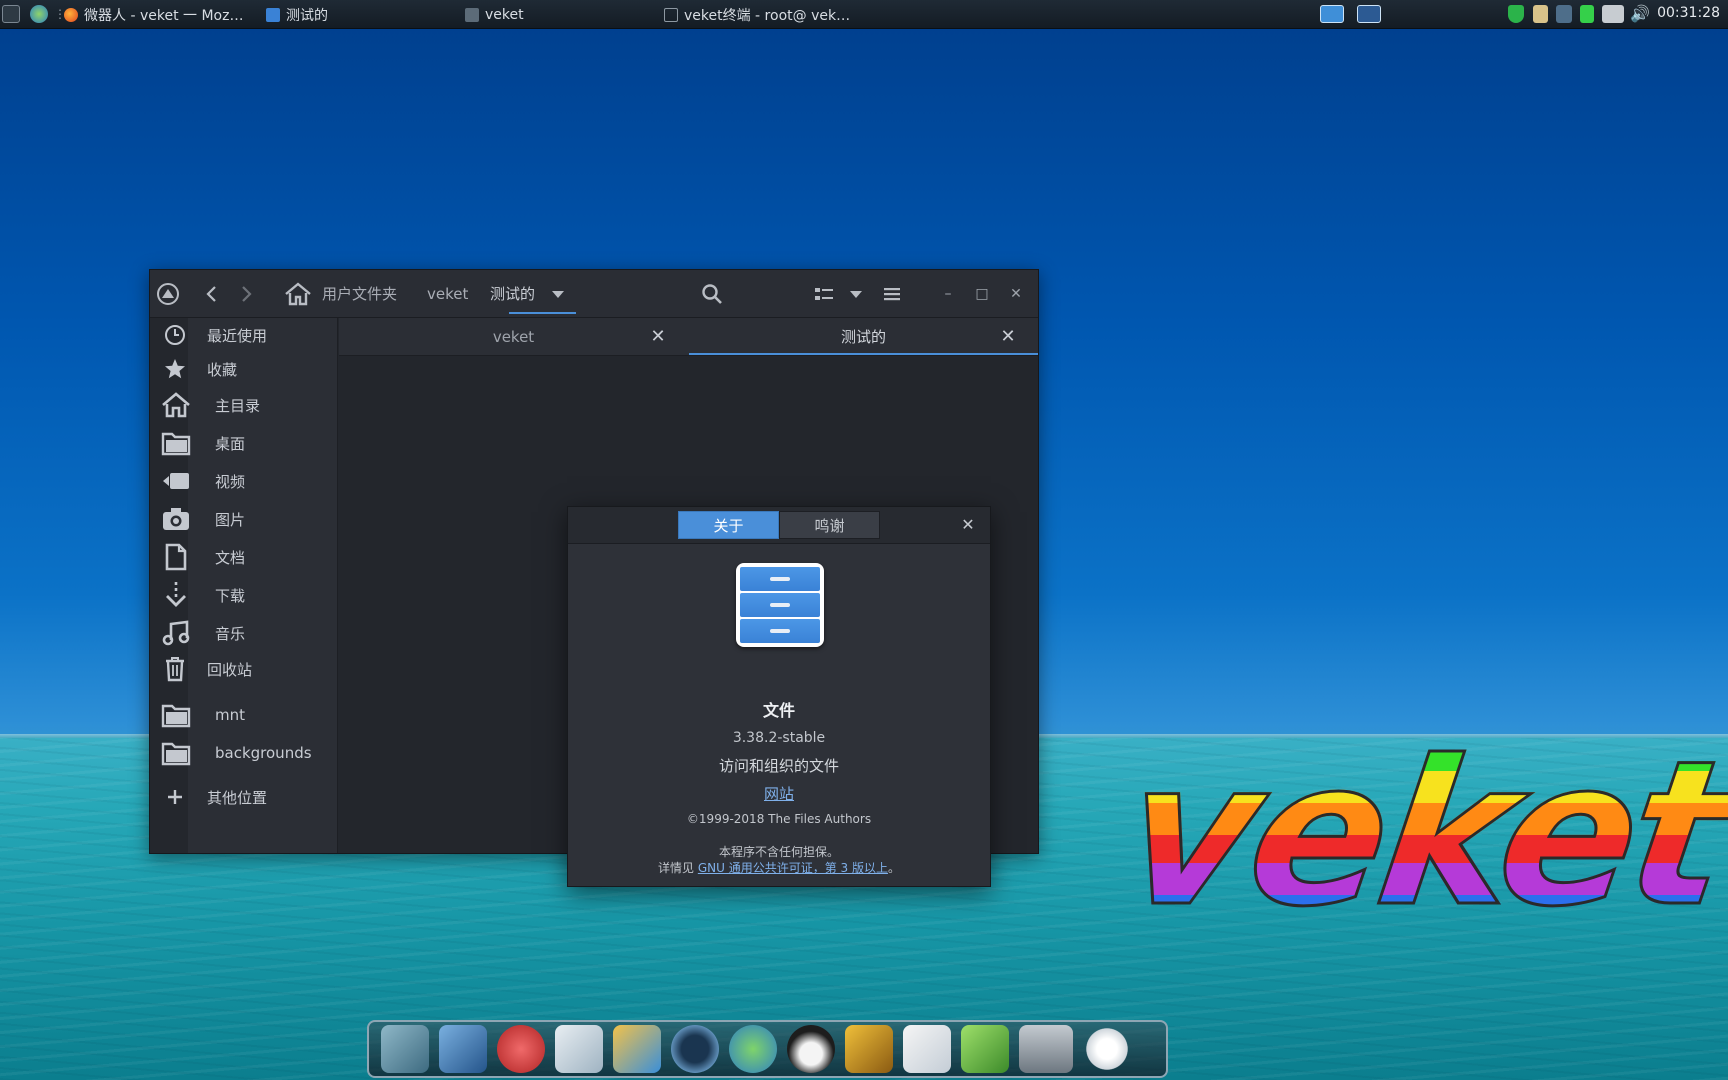  What do you see at coordinates (695, 1049) in the screenshot?
I see `dock-media-player-icon` at bounding box center [695, 1049].